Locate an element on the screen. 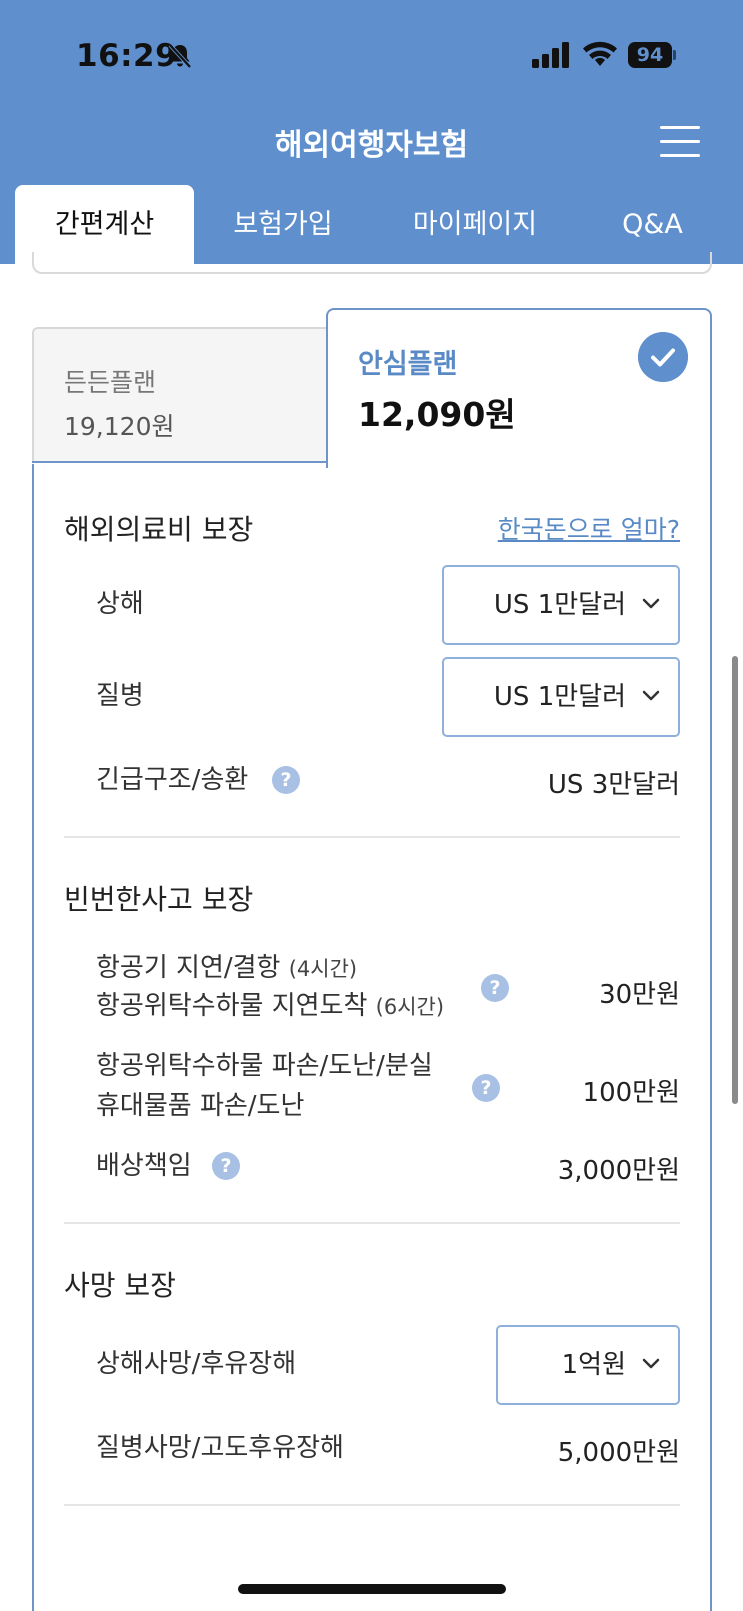 The width and height of the screenshot is (743, 1611). selected-check-icon is located at coordinates (663, 357).